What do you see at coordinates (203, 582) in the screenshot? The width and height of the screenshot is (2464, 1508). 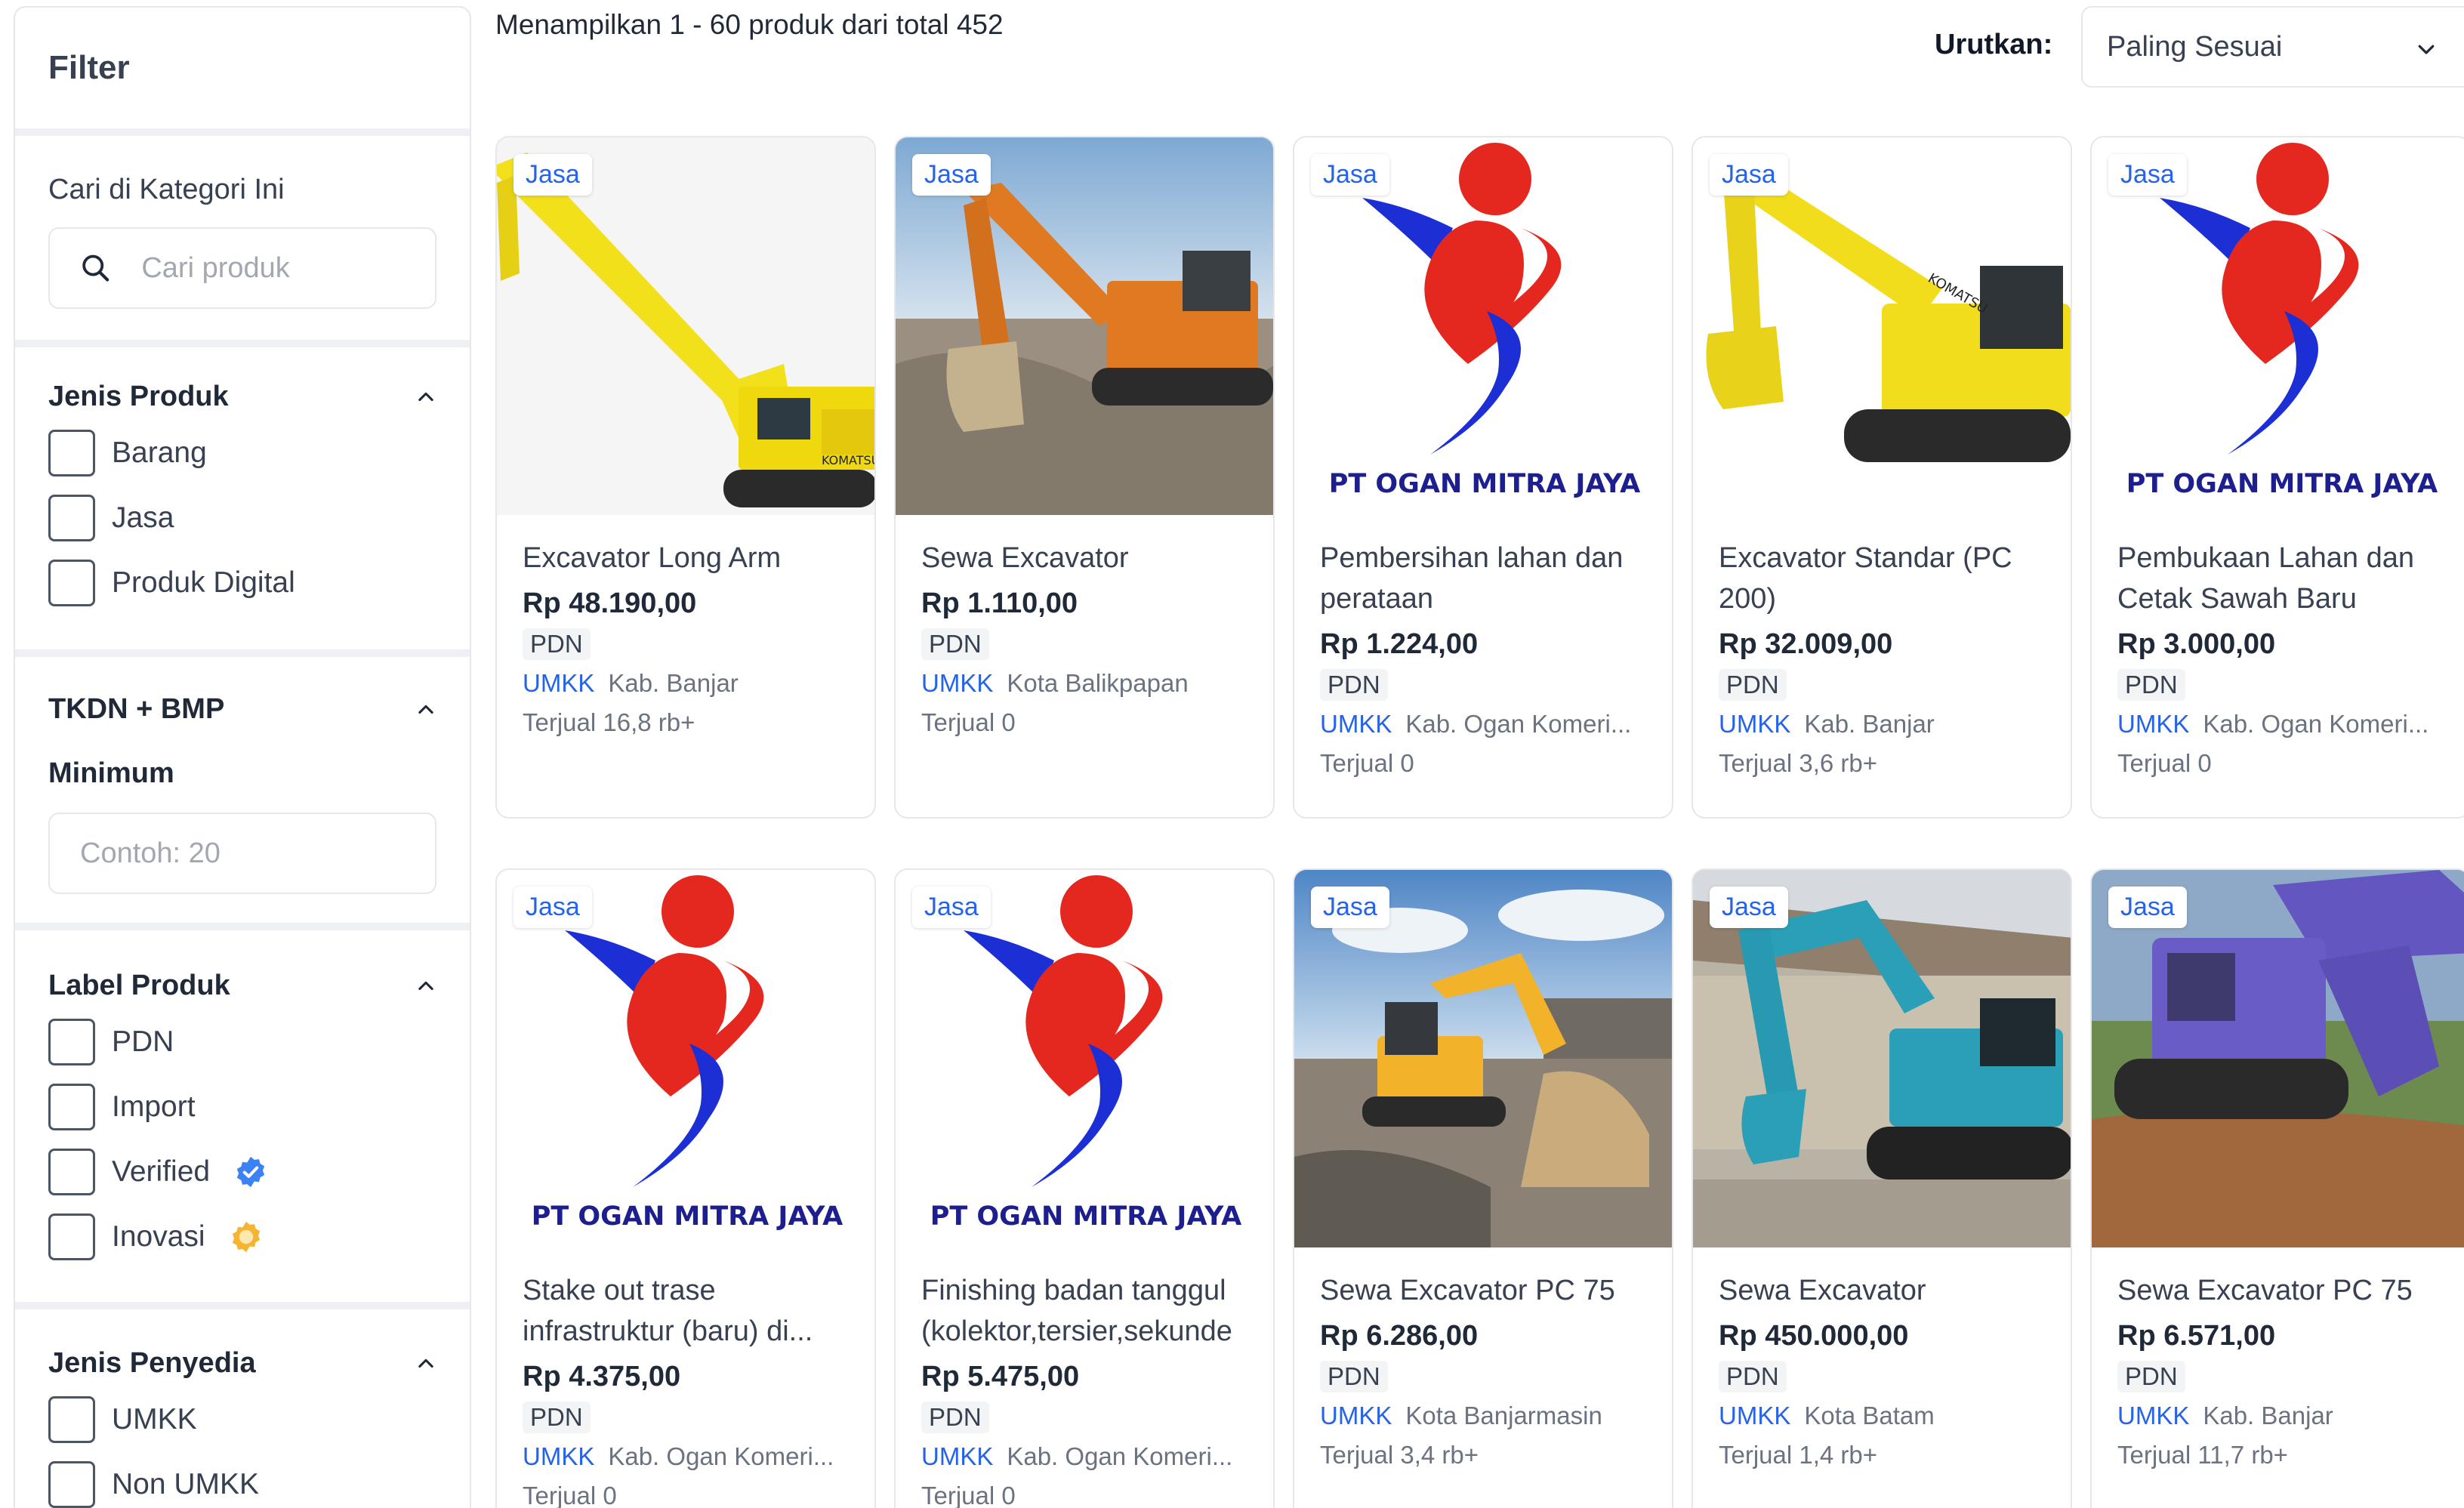 I see `checkbox-label: Produk Digital` at bounding box center [203, 582].